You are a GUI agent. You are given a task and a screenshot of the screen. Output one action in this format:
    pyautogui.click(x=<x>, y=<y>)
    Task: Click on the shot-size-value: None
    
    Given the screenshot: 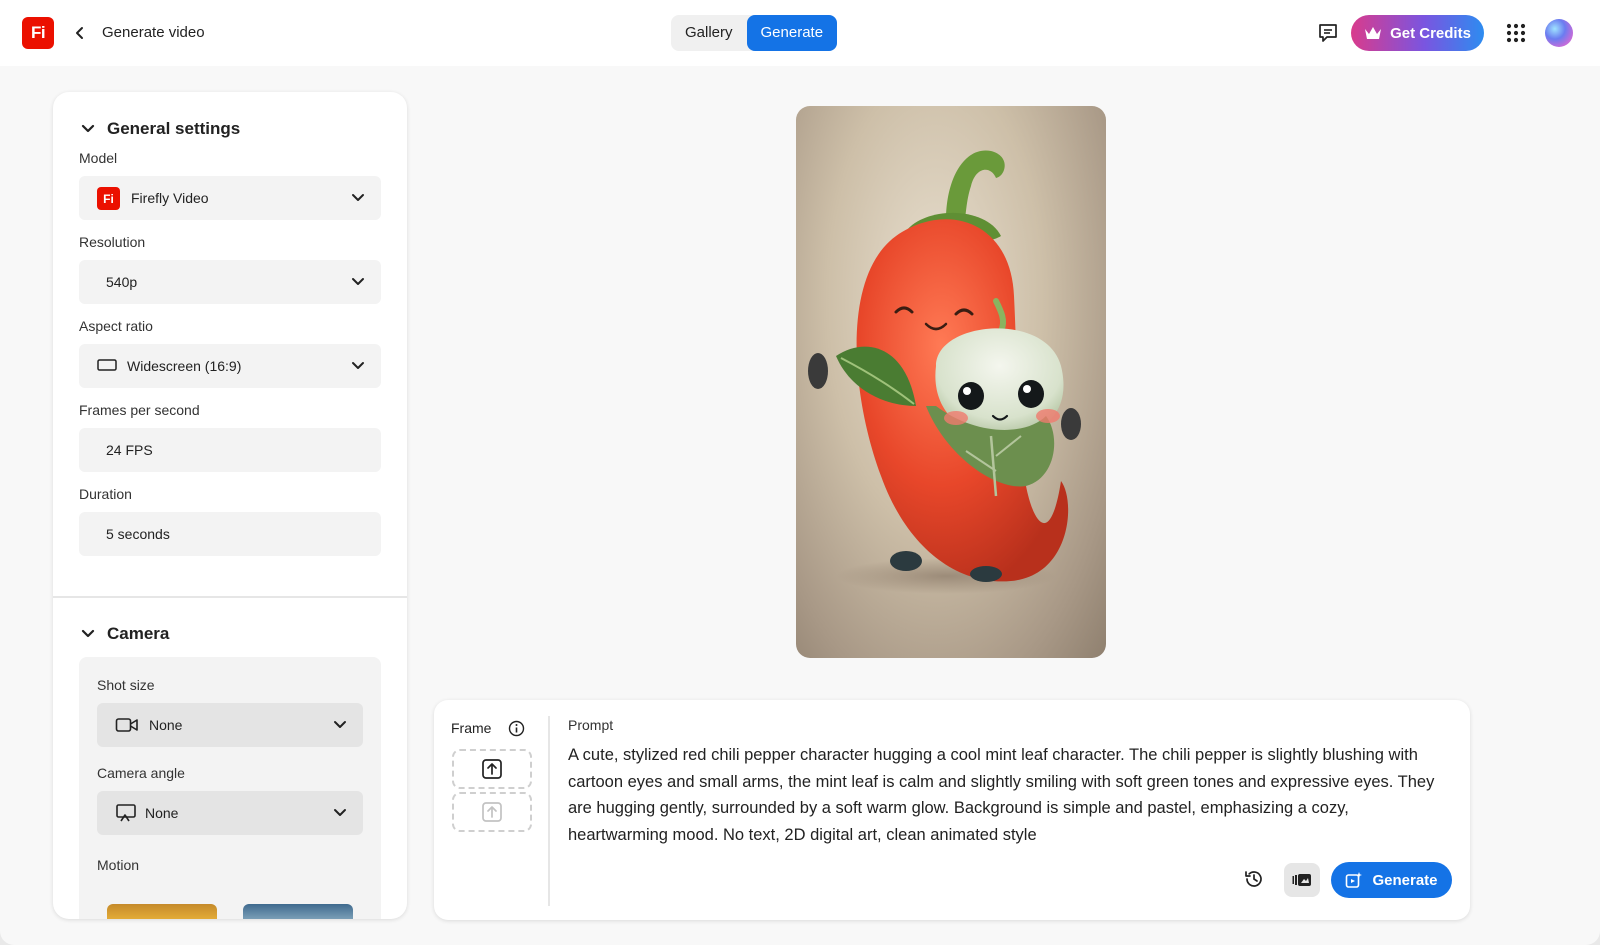 What is the action you would take?
    pyautogui.click(x=166, y=725)
    